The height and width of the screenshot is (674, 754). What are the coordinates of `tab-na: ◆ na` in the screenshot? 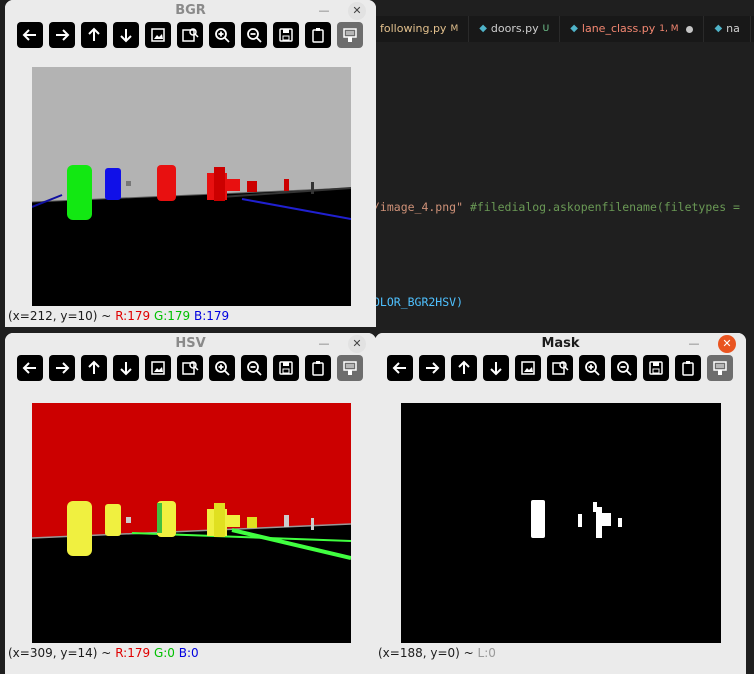 It's located at (727, 29).